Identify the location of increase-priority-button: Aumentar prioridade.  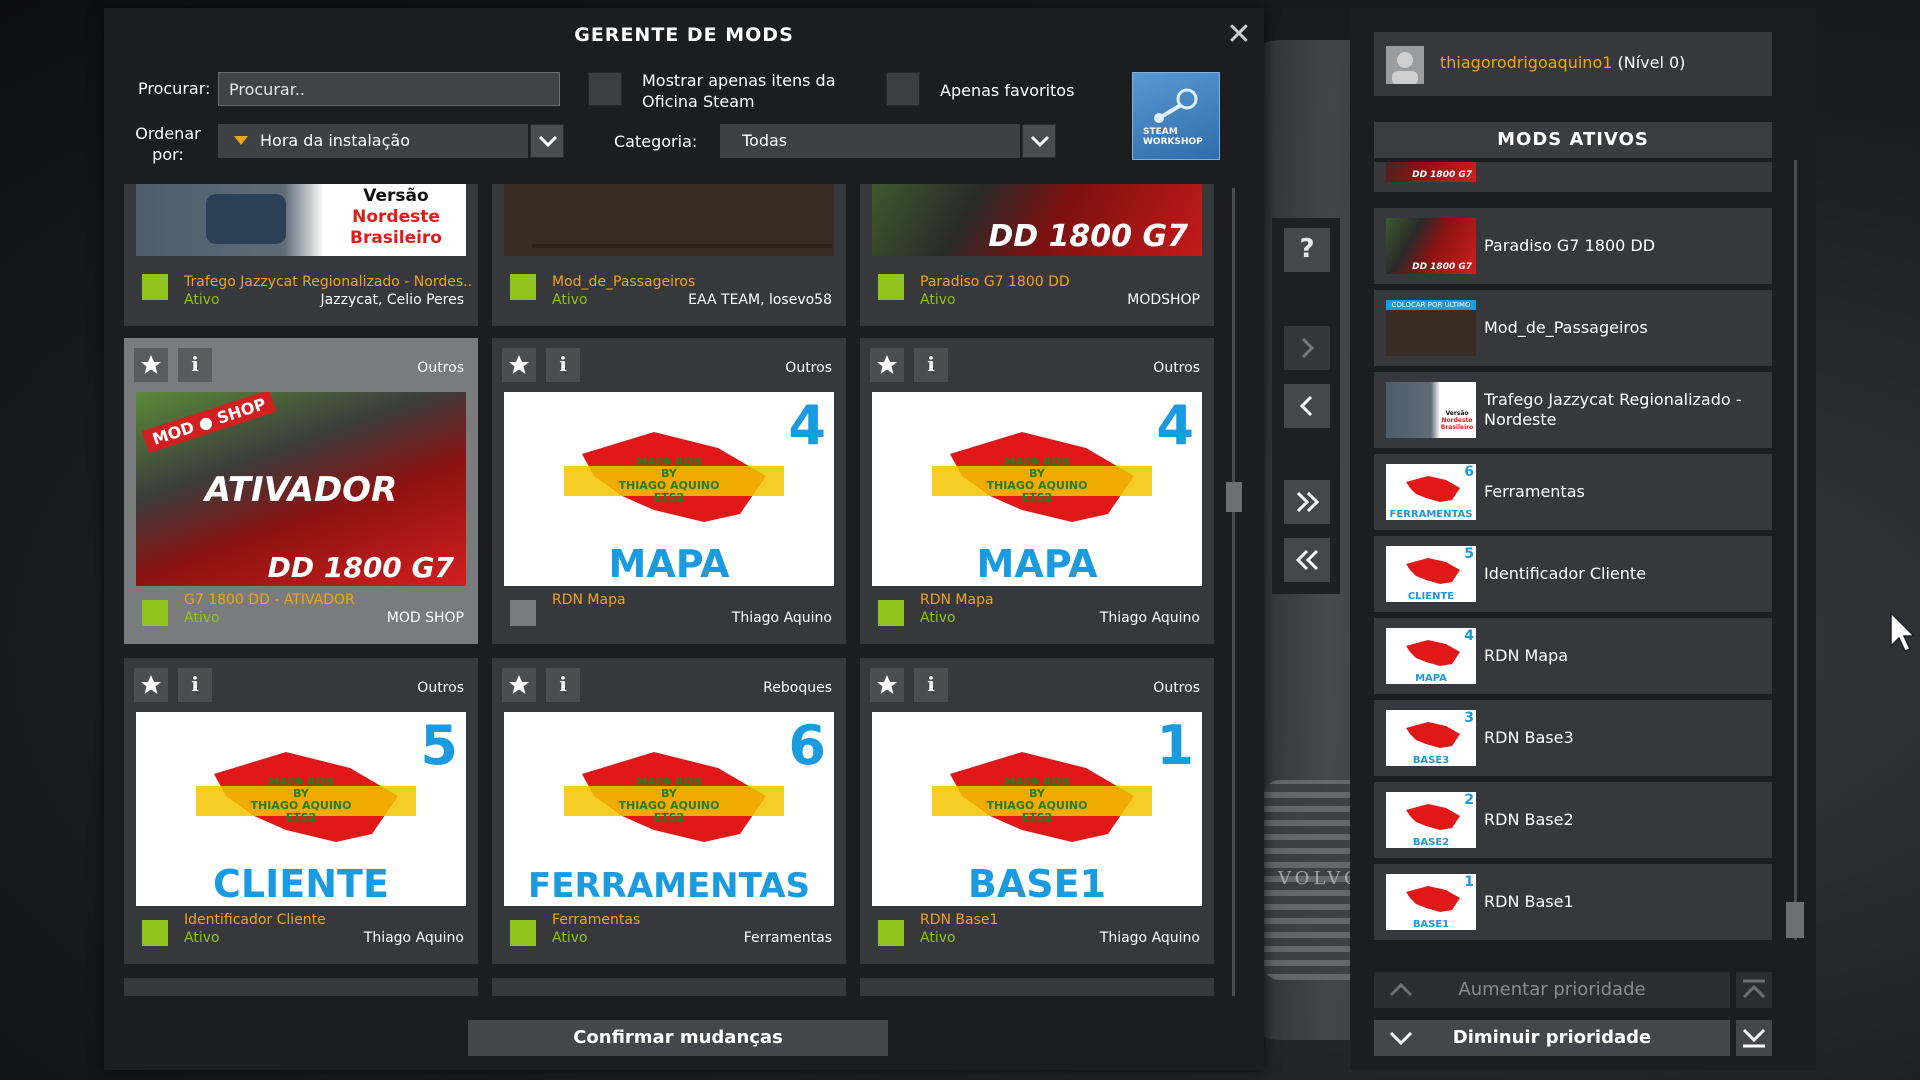
(1552, 990).